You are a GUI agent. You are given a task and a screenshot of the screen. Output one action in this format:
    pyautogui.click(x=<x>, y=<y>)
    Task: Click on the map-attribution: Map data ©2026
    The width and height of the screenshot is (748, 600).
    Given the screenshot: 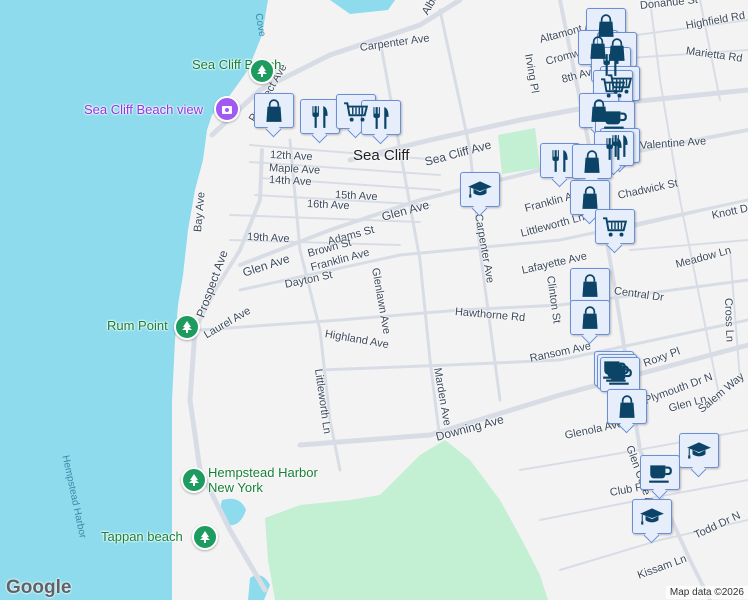 What is the action you would take?
    pyautogui.click(x=706, y=592)
    